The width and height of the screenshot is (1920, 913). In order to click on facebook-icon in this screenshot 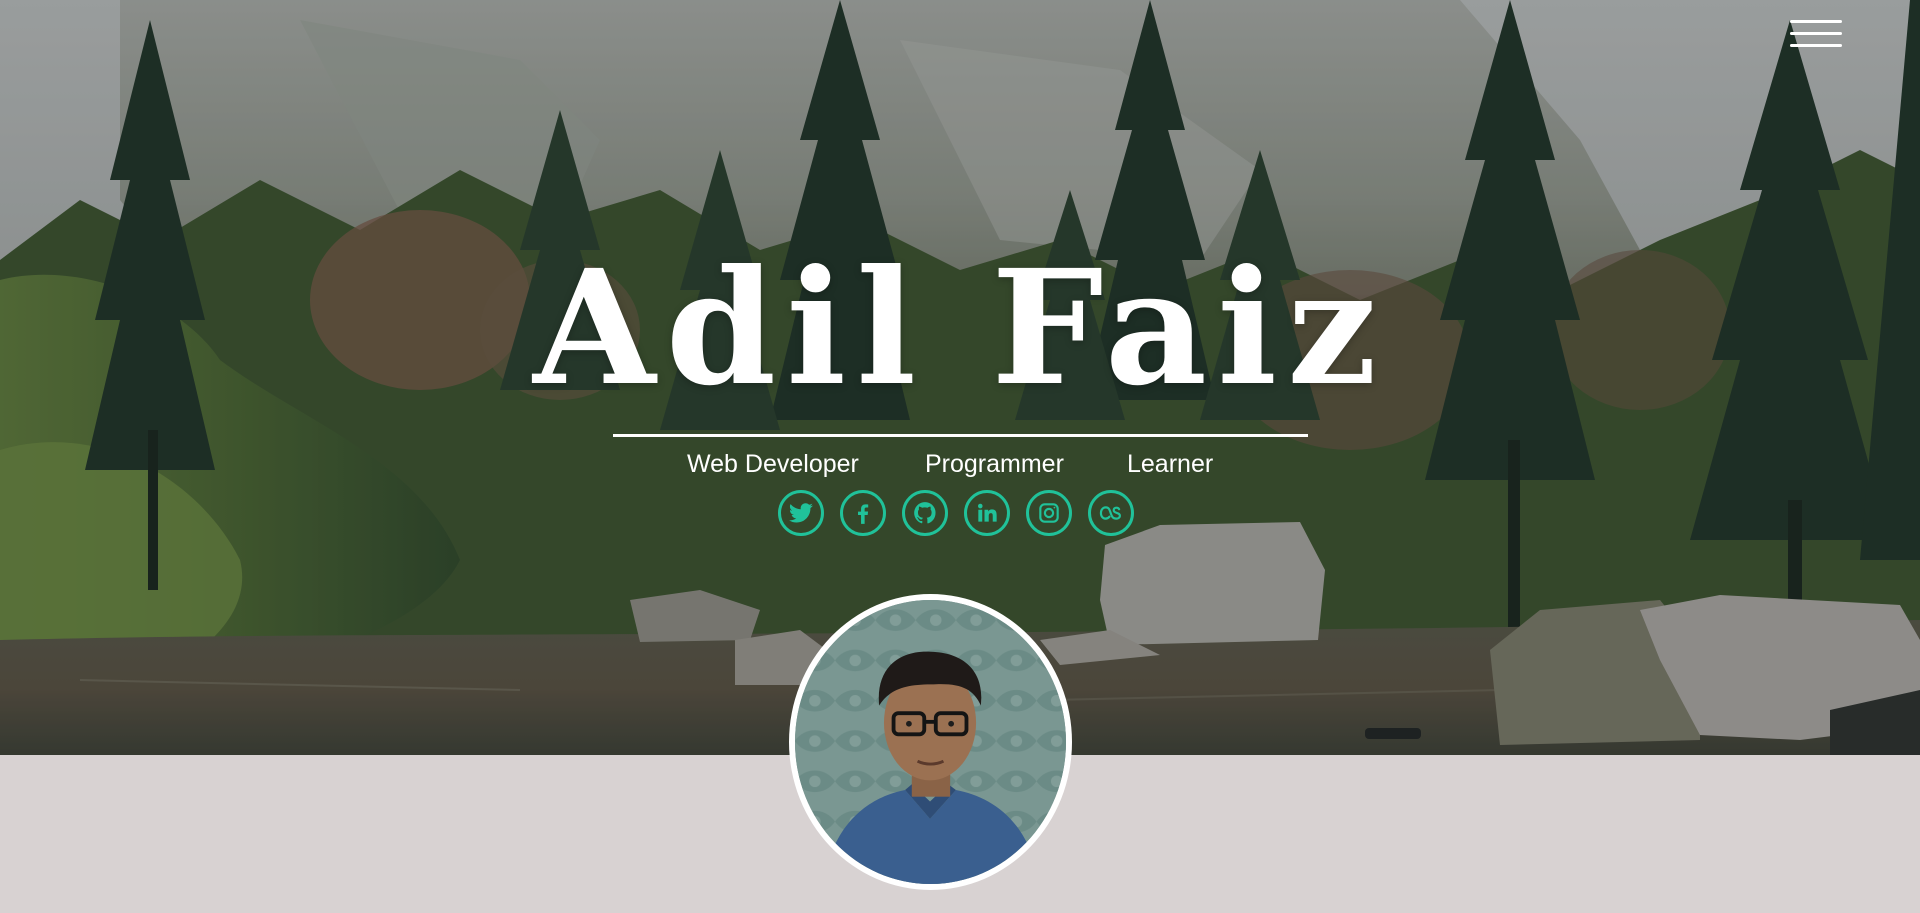, I will do `click(863, 513)`.